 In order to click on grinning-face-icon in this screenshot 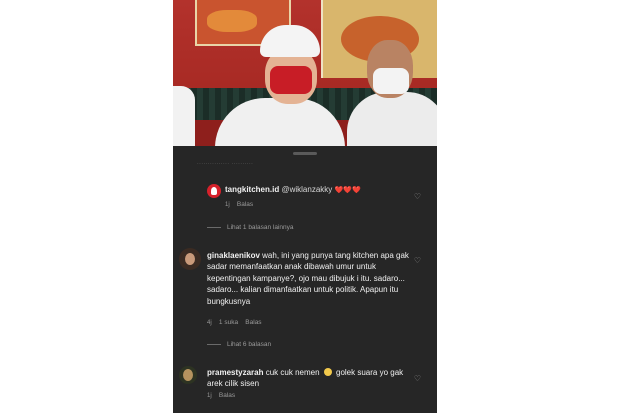, I will do `click(327, 372)`.